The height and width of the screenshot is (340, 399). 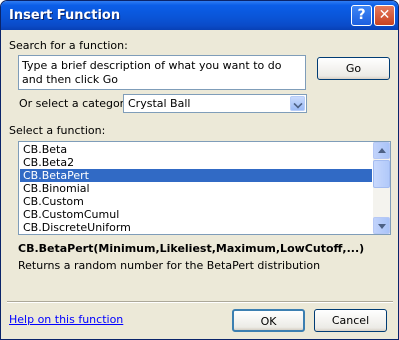 What do you see at coordinates (76, 103) in the screenshot?
I see `category-label: Or select a category:` at bounding box center [76, 103].